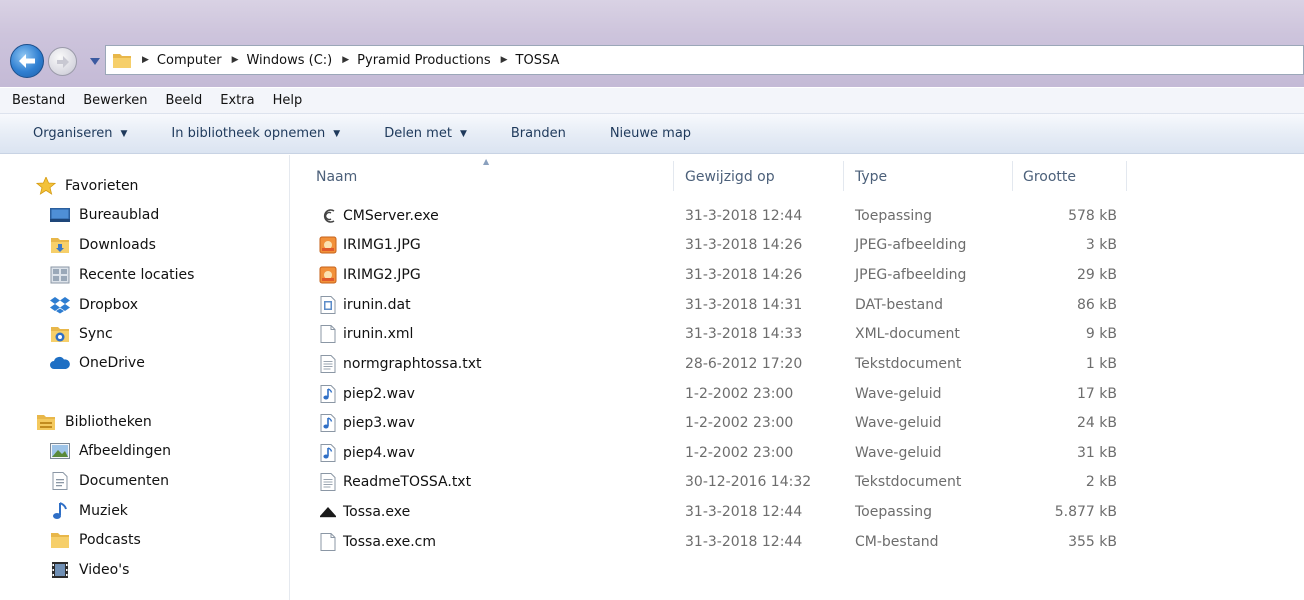 This screenshot has width=1304, height=600. What do you see at coordinates (370, 275) in the screenshot?
I see `file-name-cell: IRIMG2.JPG` at bounding box center [370, 275].